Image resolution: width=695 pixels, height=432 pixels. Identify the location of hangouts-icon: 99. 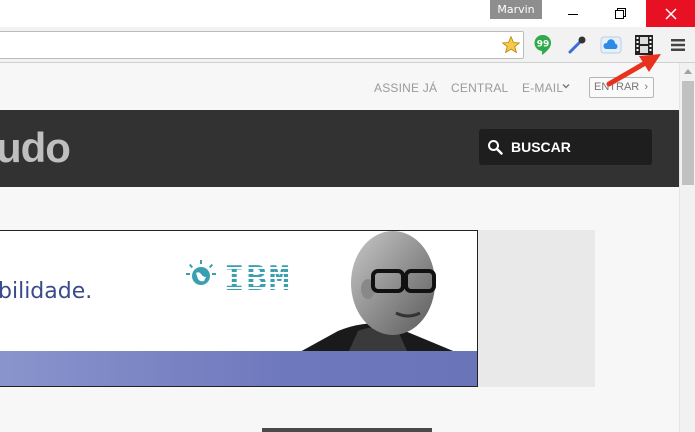
(543, 45).